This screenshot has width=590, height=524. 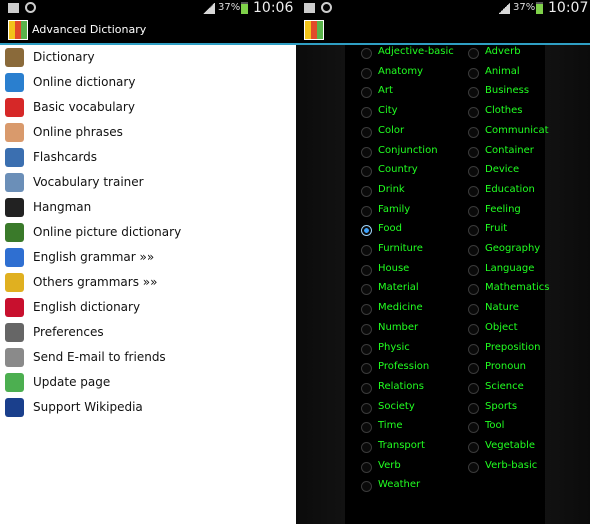 What do you see at coordinates (568, 8) in the screenshot?
I see `clock: 10:07` at bounding box center [568, 8].